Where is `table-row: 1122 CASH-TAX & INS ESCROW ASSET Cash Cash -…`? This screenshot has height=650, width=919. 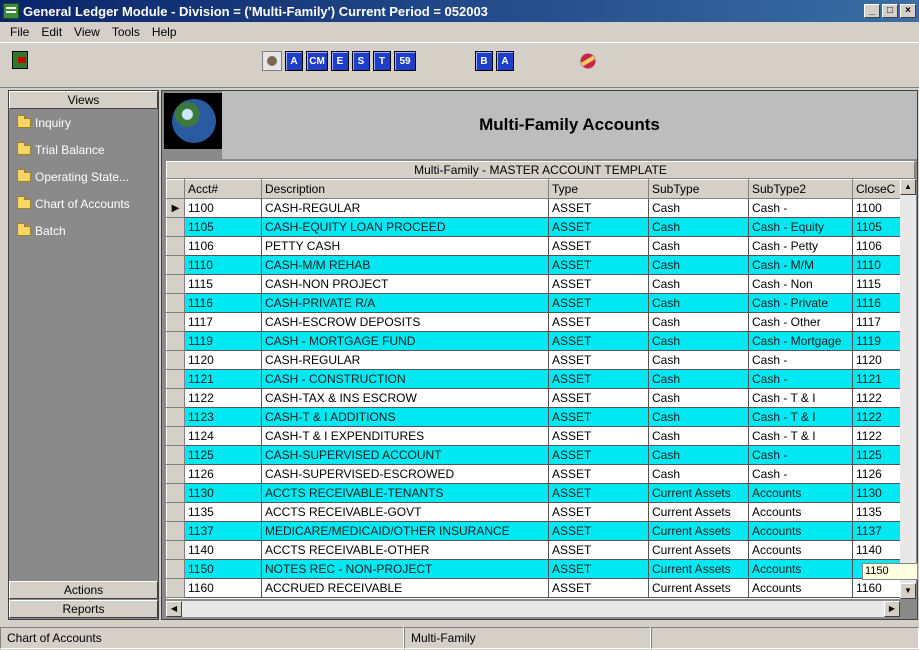 table-row: 1122 CASH-TAX & INS ESCROW ASSET Cash Cash -… is located at coordinates (533, 398).